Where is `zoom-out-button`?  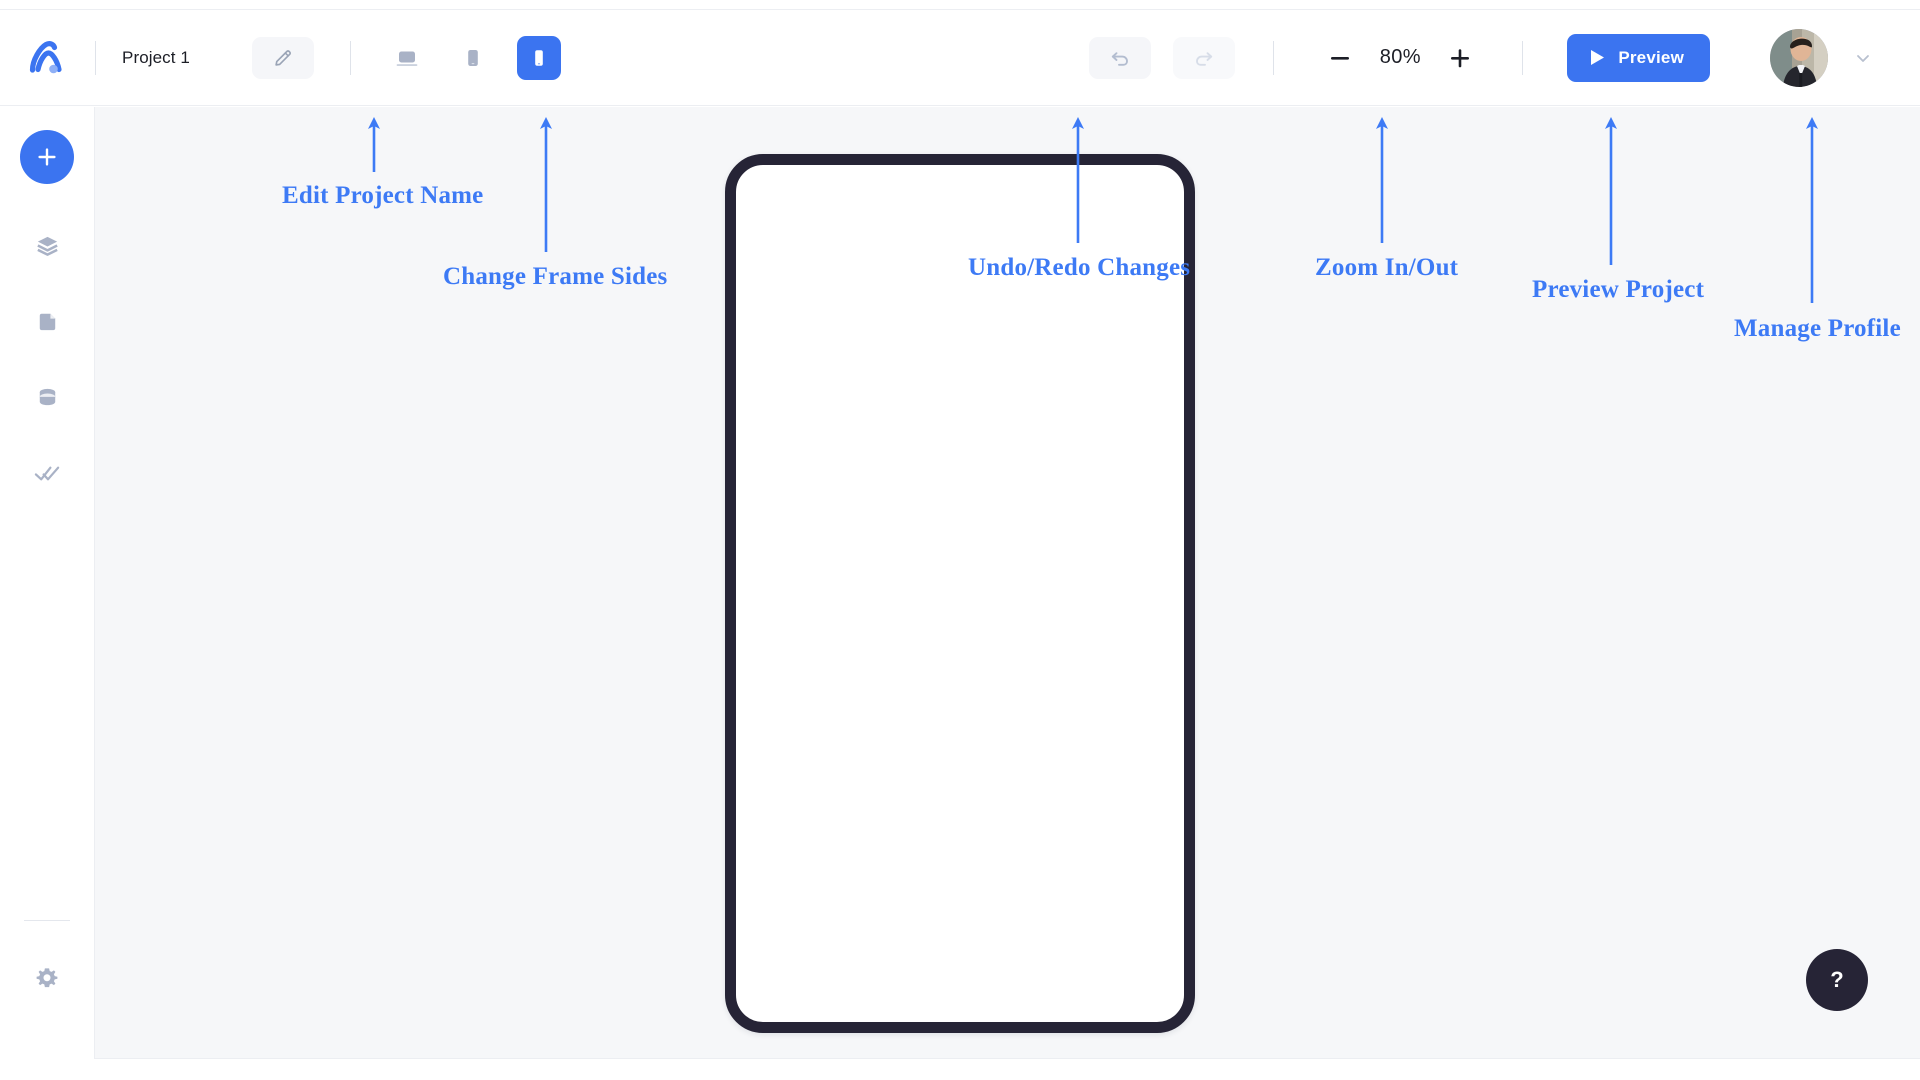
zoom-out-button is located at coordinates (1340, 58).